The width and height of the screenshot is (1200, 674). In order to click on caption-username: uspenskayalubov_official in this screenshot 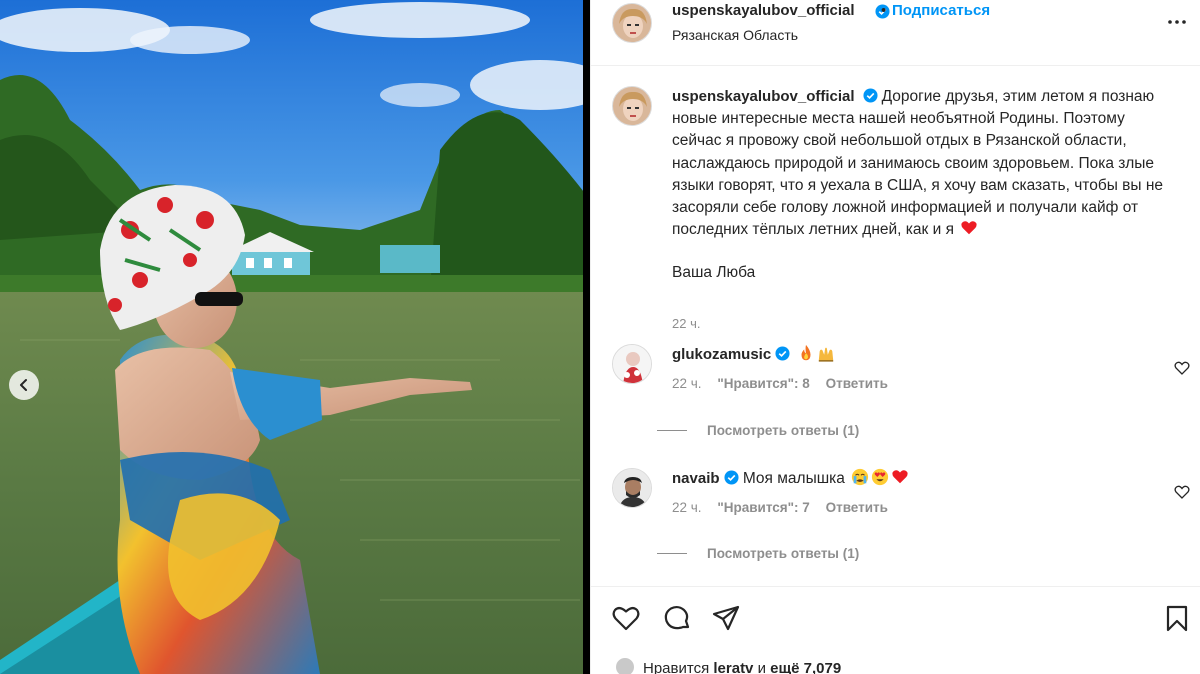, I will do `click(763, 96)`.